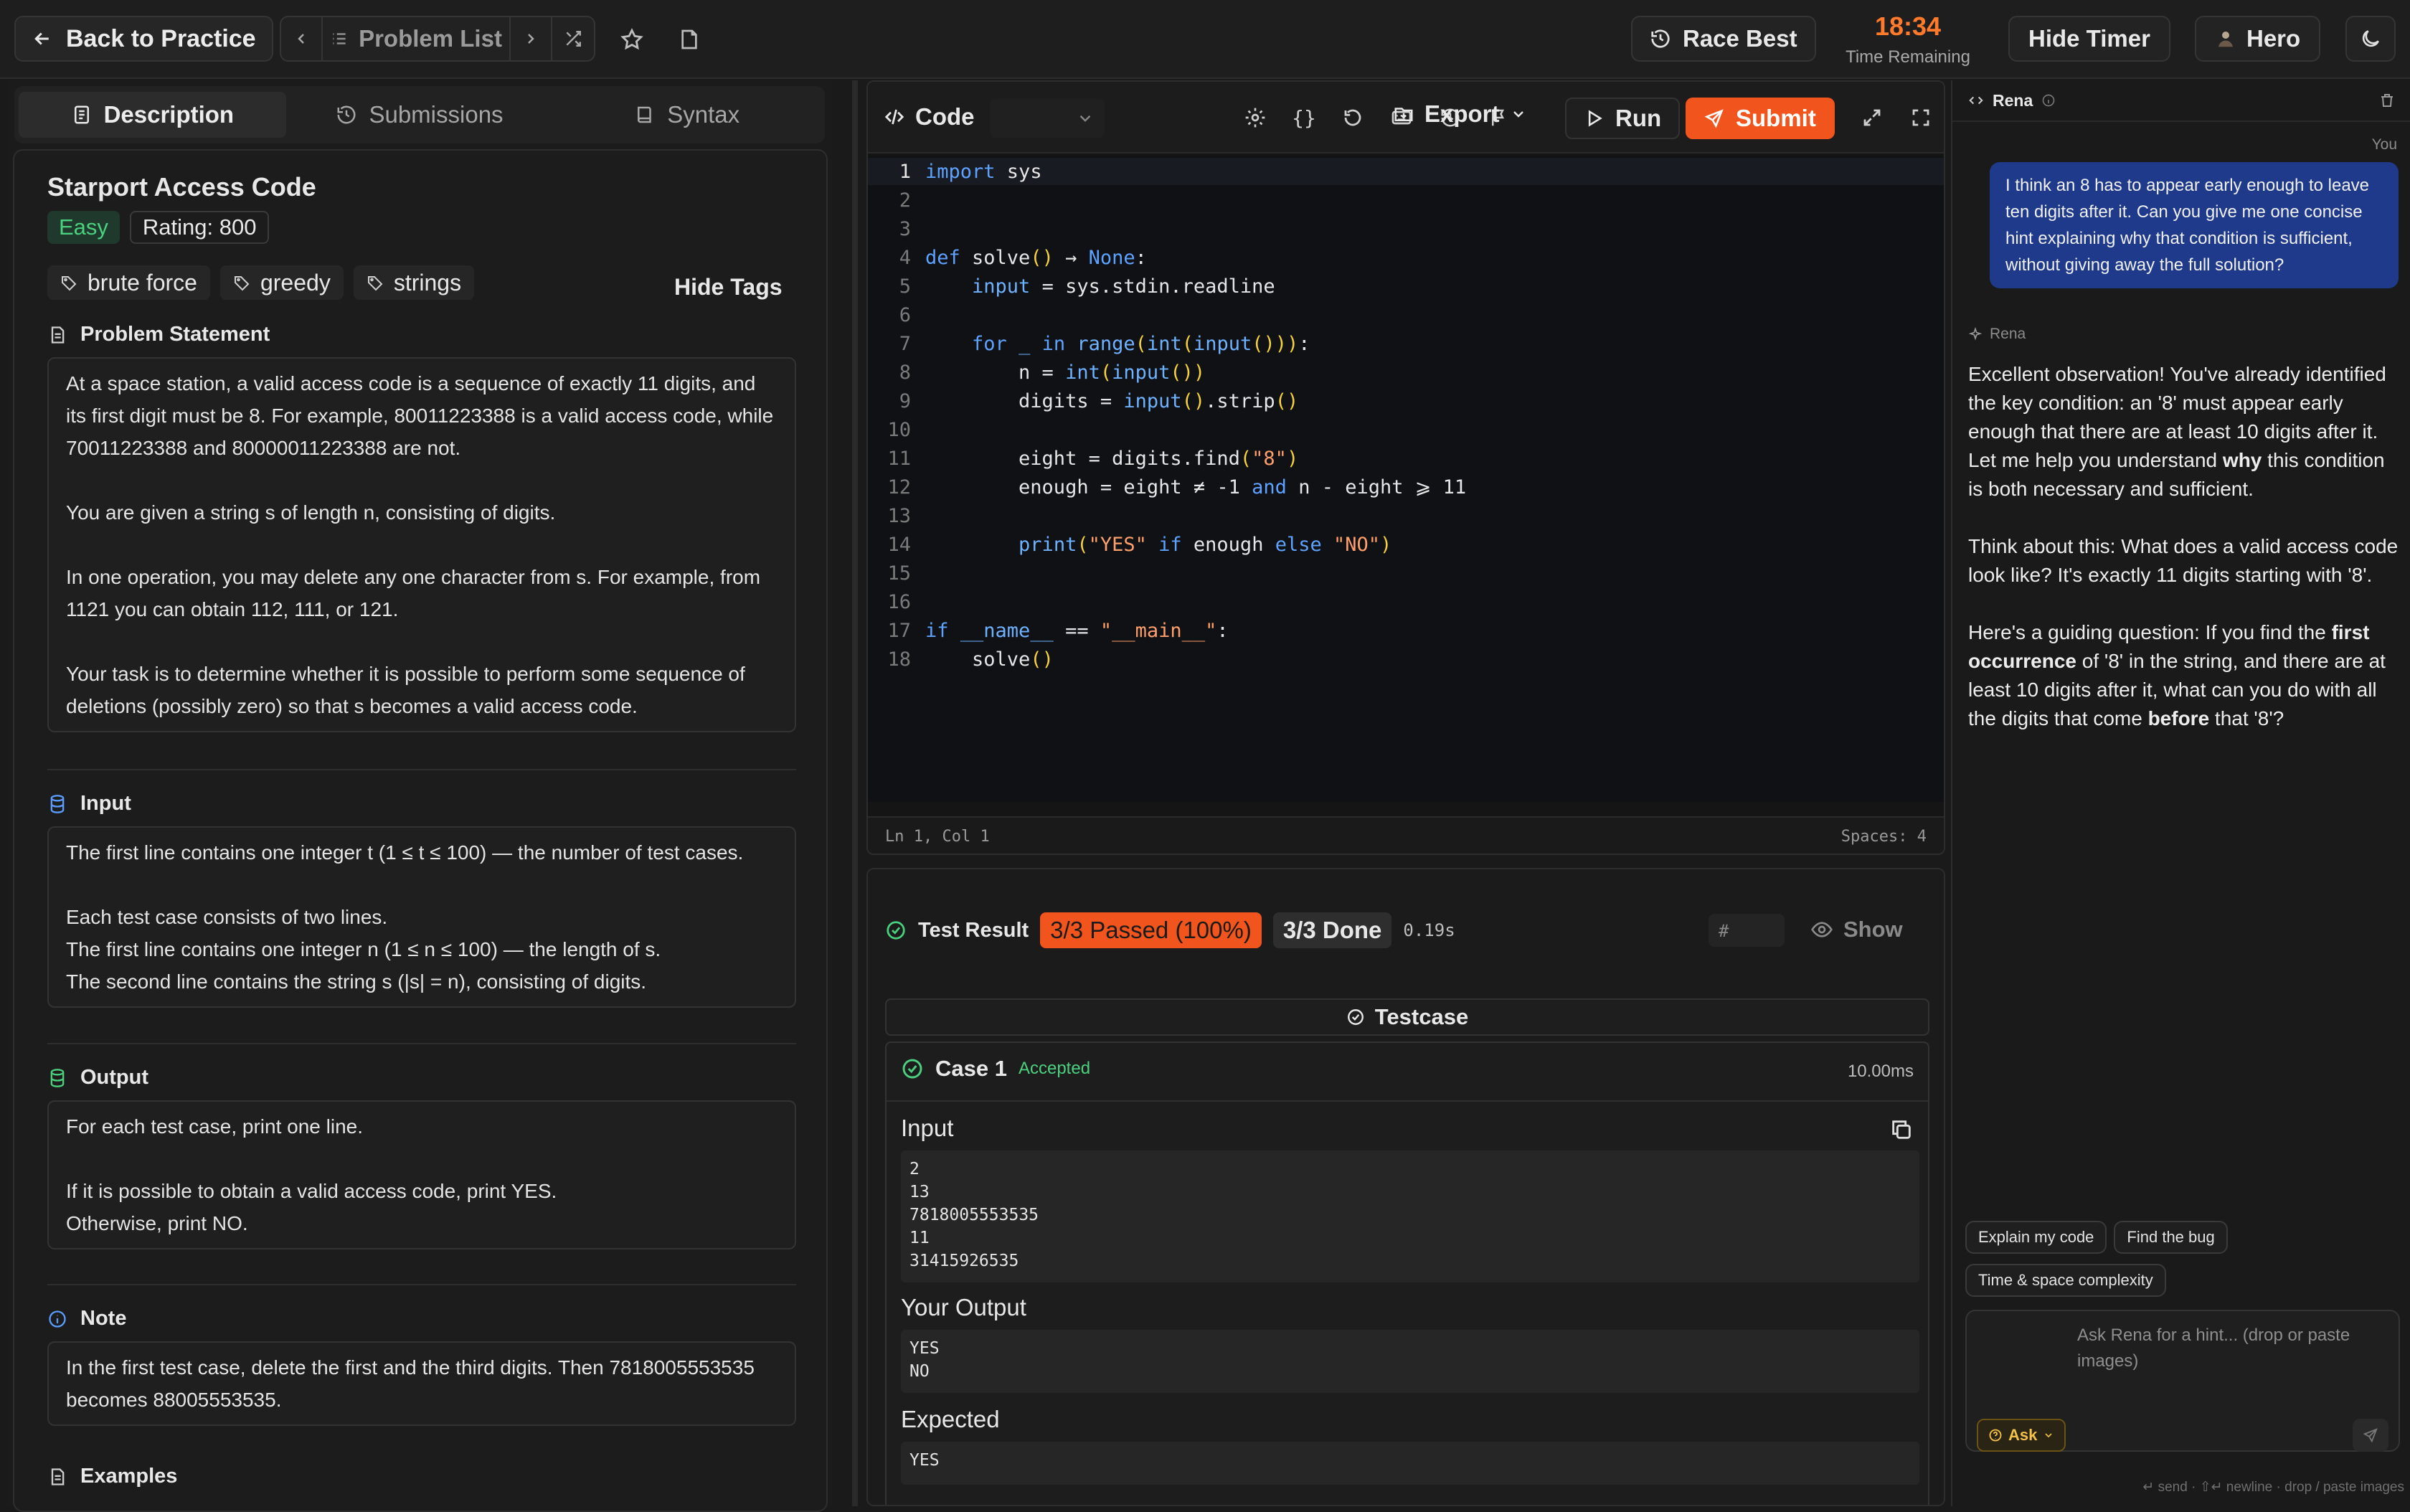 This screenshot has height=1512, width=2410. What do you see at coordinates (2065, 1280) in the screenshot?
I see `suggestion-chip: Time & space complexity` at bounding box center [2065, 1280].